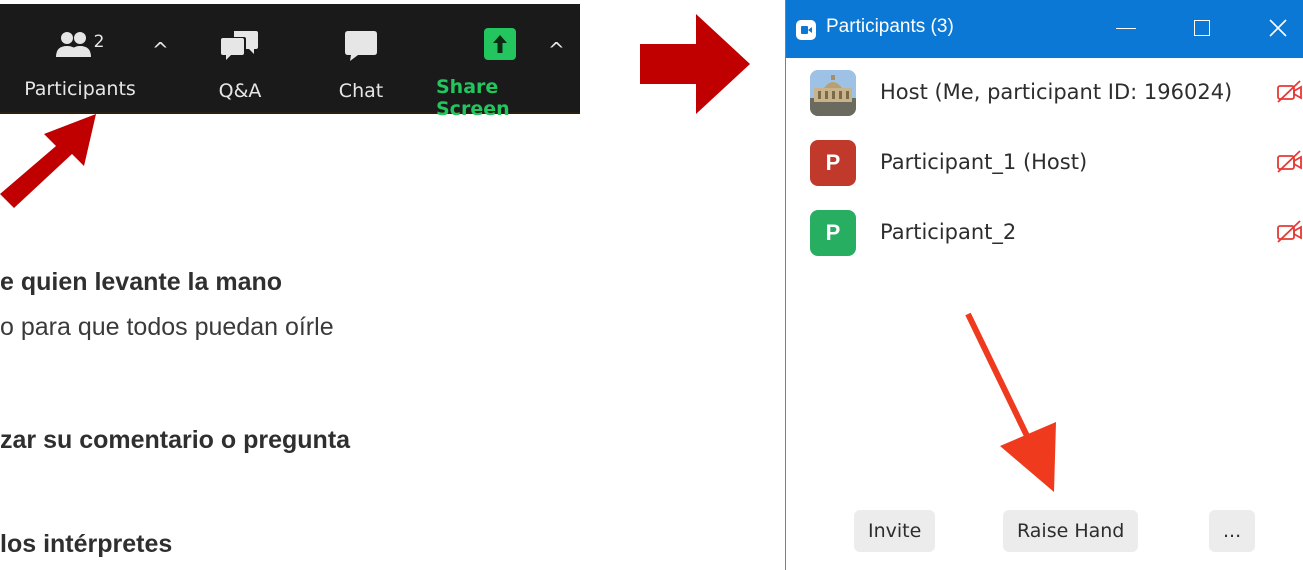  I want to click on minimize-button, so click(1126, 28).